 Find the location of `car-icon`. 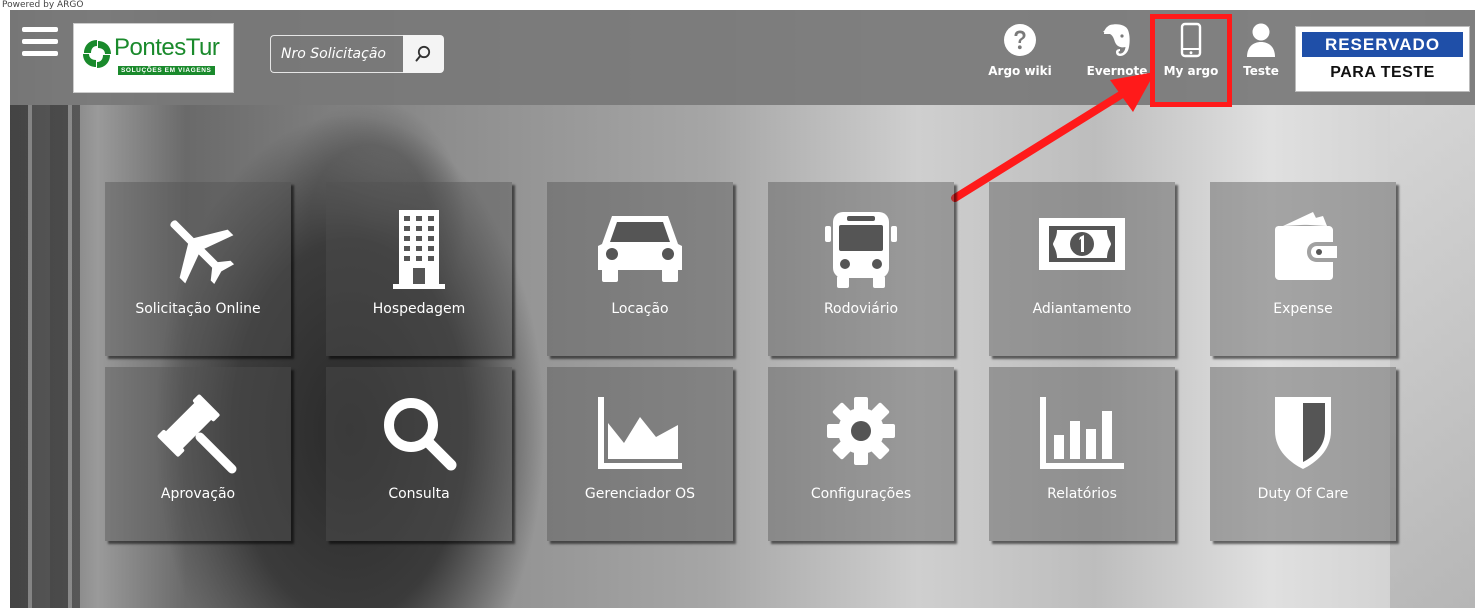

car-icon is located at coordinates (640, 249).